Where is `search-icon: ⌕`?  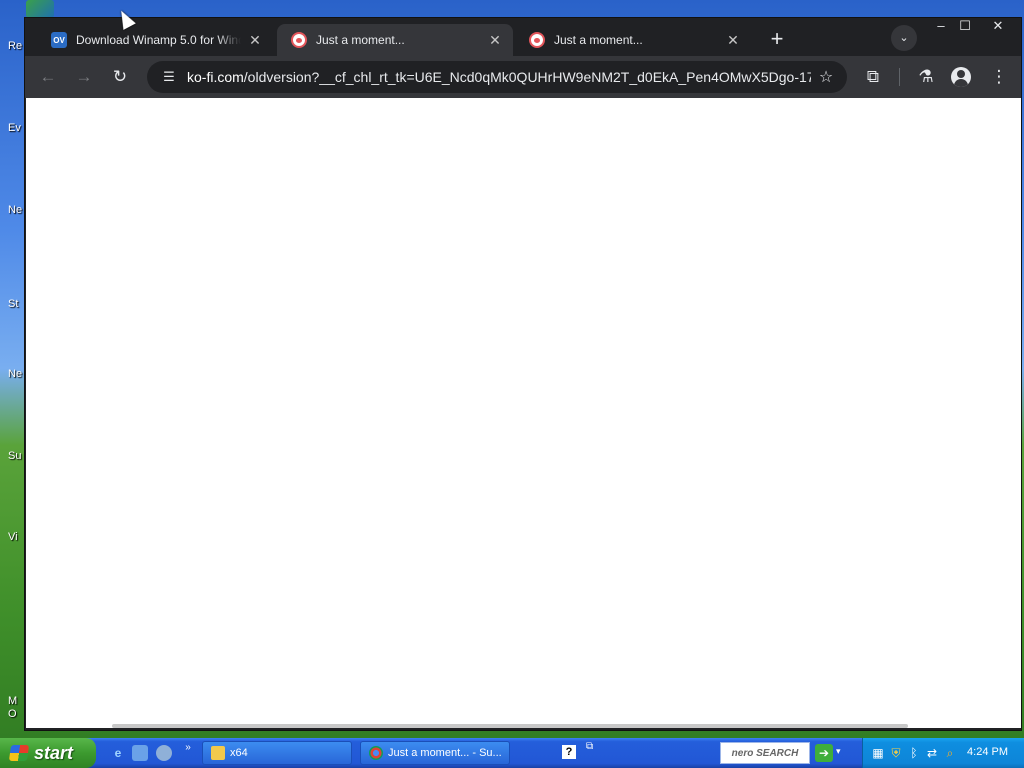
search-icon: ⌕ is located at coordinates (950, 753).